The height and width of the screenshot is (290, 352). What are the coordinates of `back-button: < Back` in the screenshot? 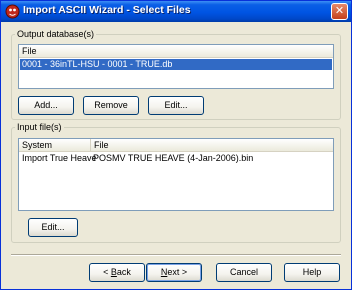 It's located at (117, 272).